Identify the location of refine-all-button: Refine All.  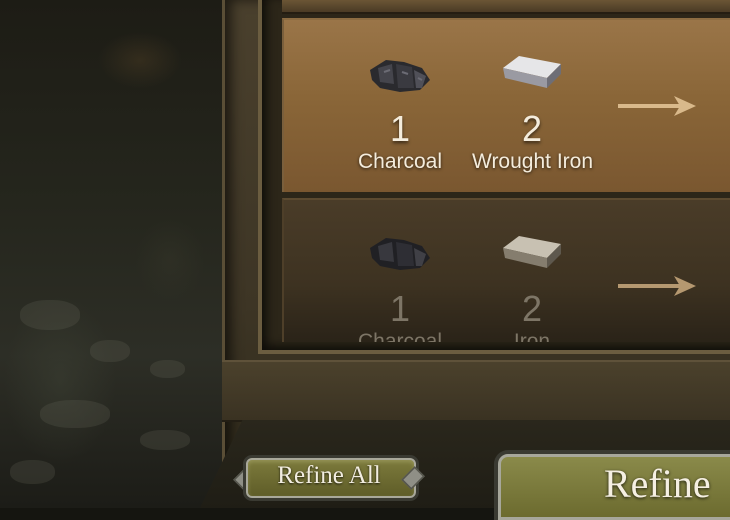
(329, 476).